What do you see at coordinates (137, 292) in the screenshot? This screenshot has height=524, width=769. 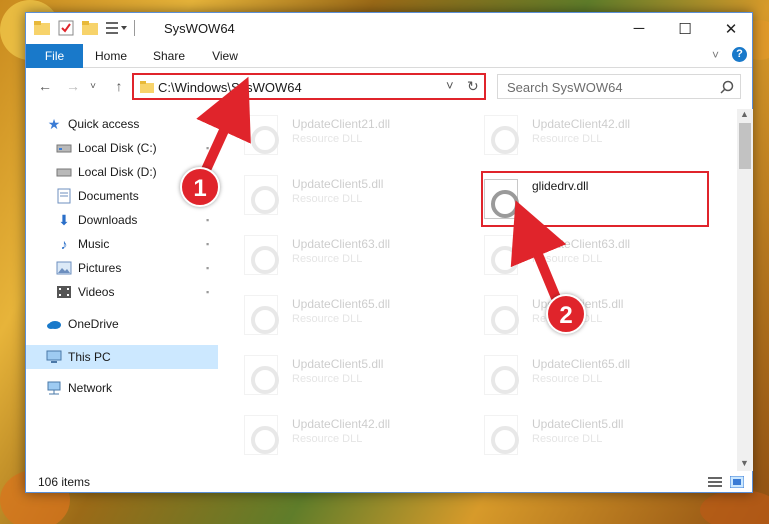 I see `sidebar-item-videos: Videos ▪` at bounding box center [137, 292].